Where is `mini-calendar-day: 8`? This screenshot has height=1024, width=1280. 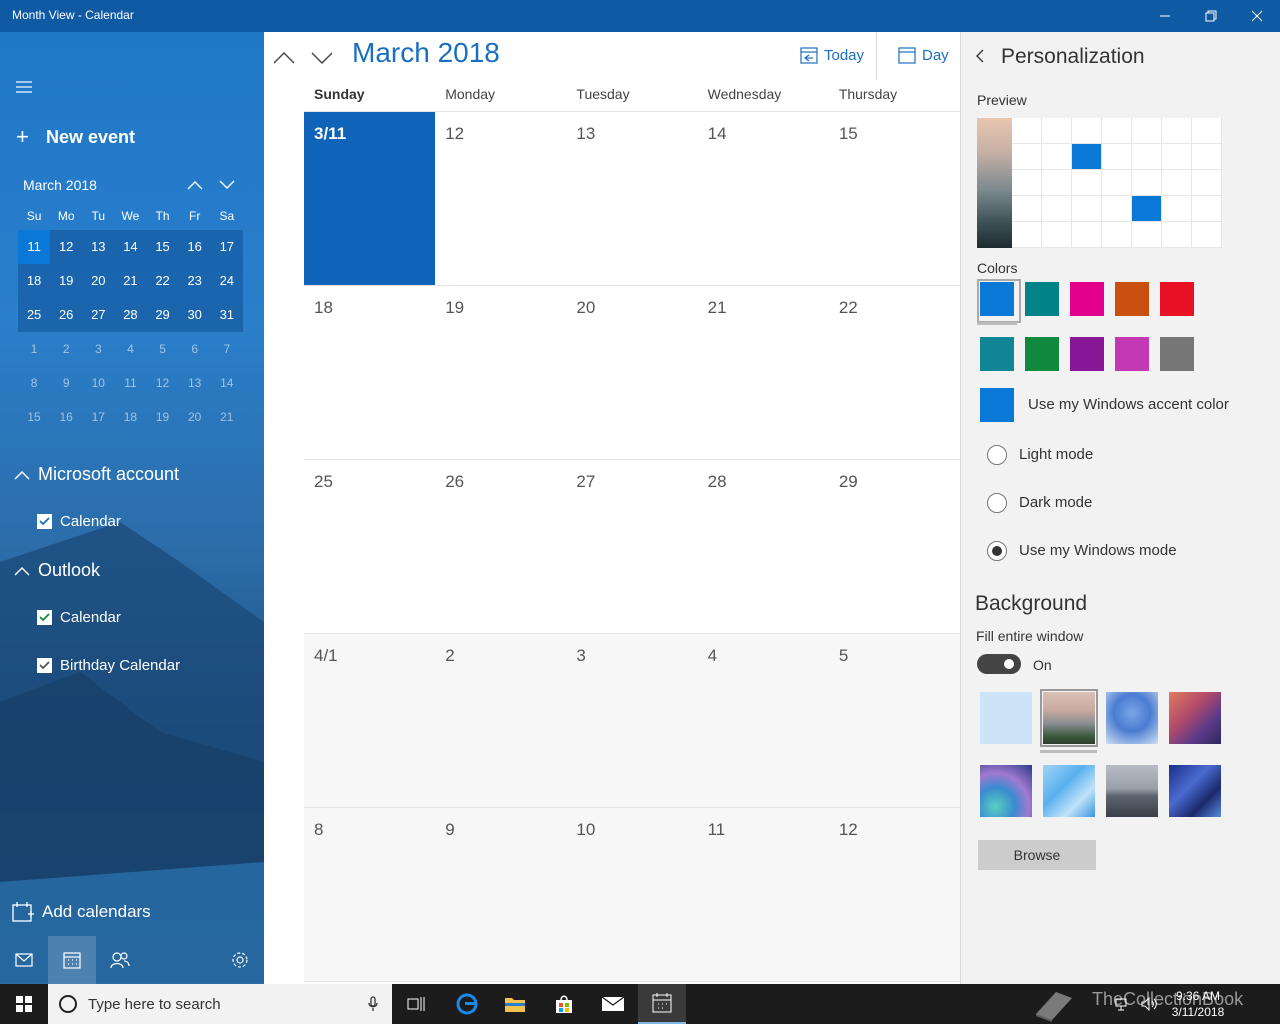 mini-calendar-day: 8 is located at coordinates (34, 383).